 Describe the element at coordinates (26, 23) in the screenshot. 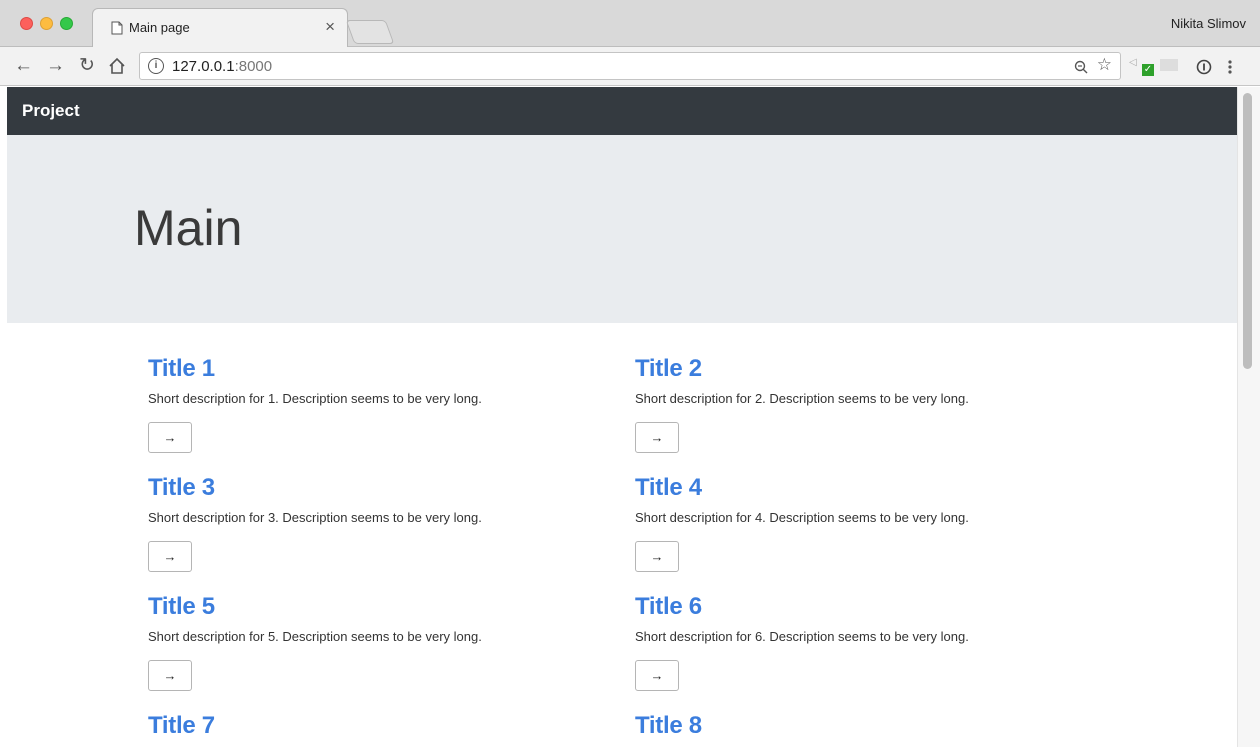

I see `close-window-button` at that location.